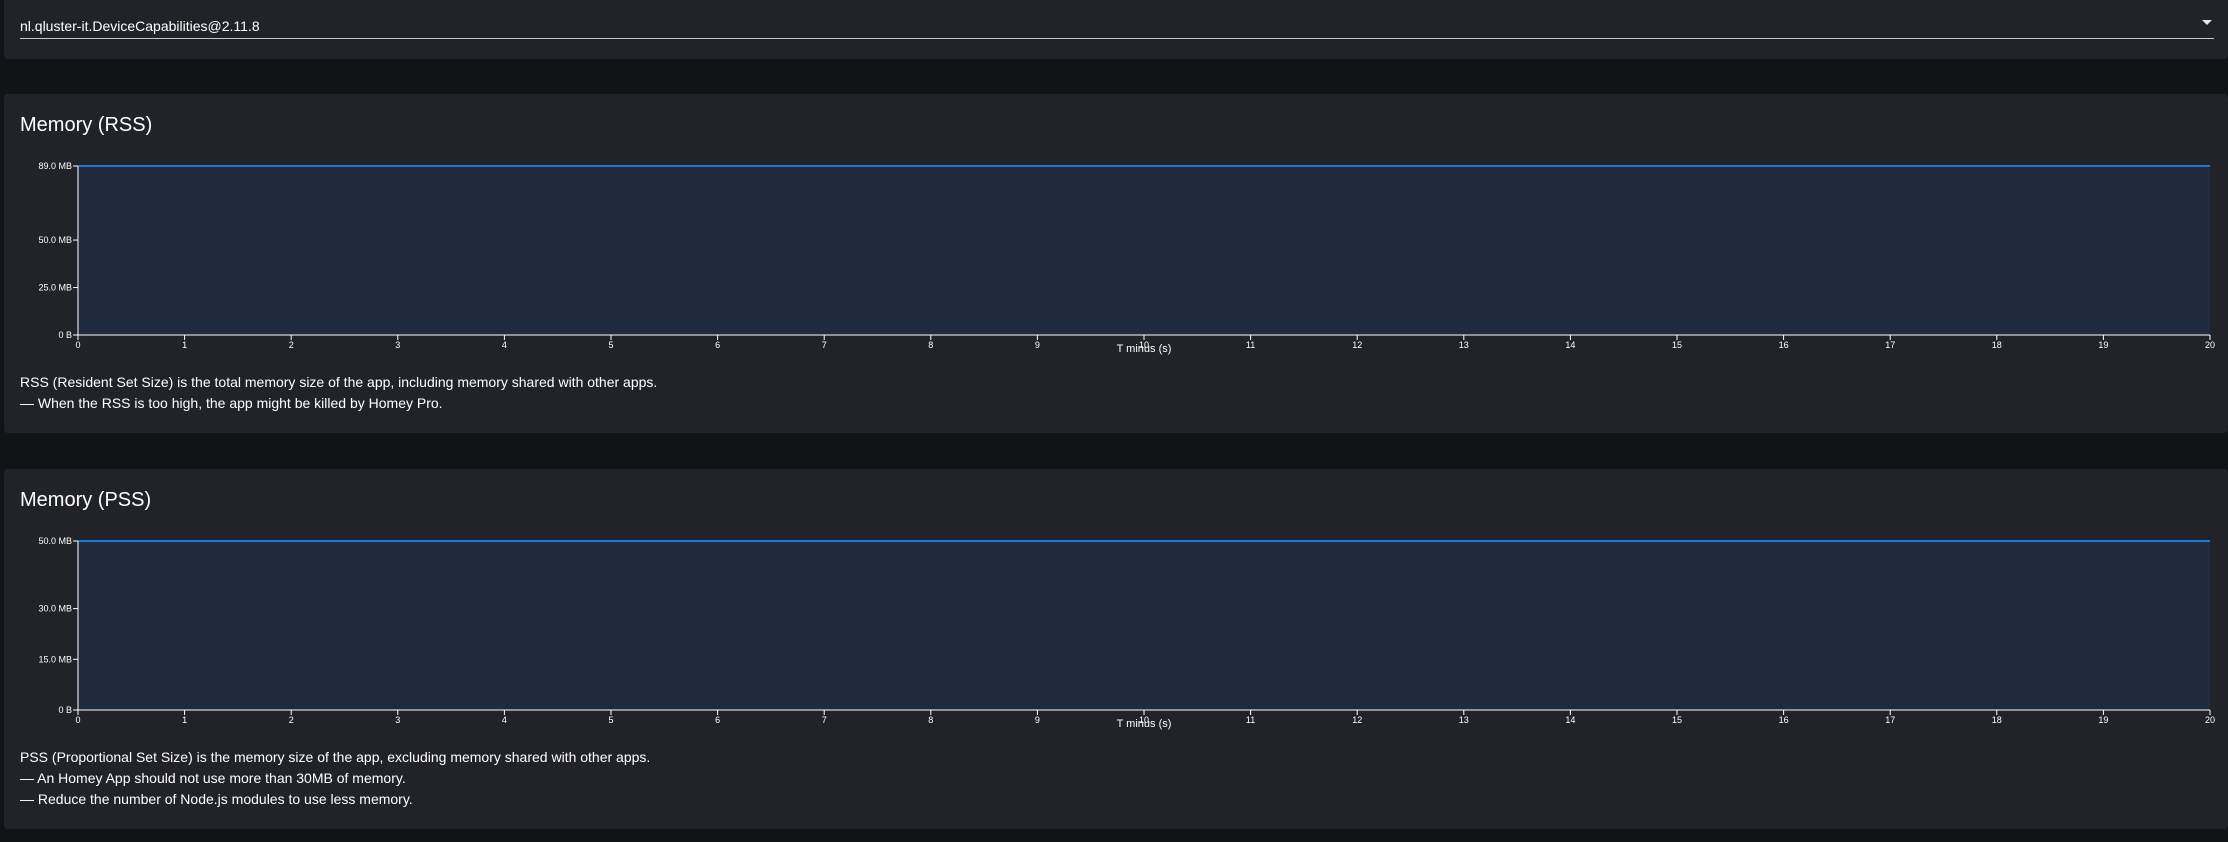 The image size is (2228, 842). What do you see at coordinates (1144, 724) in the screenshot?
I see `pss-x-axis-title: T minus (s)` at bounding box center [1144, 724].